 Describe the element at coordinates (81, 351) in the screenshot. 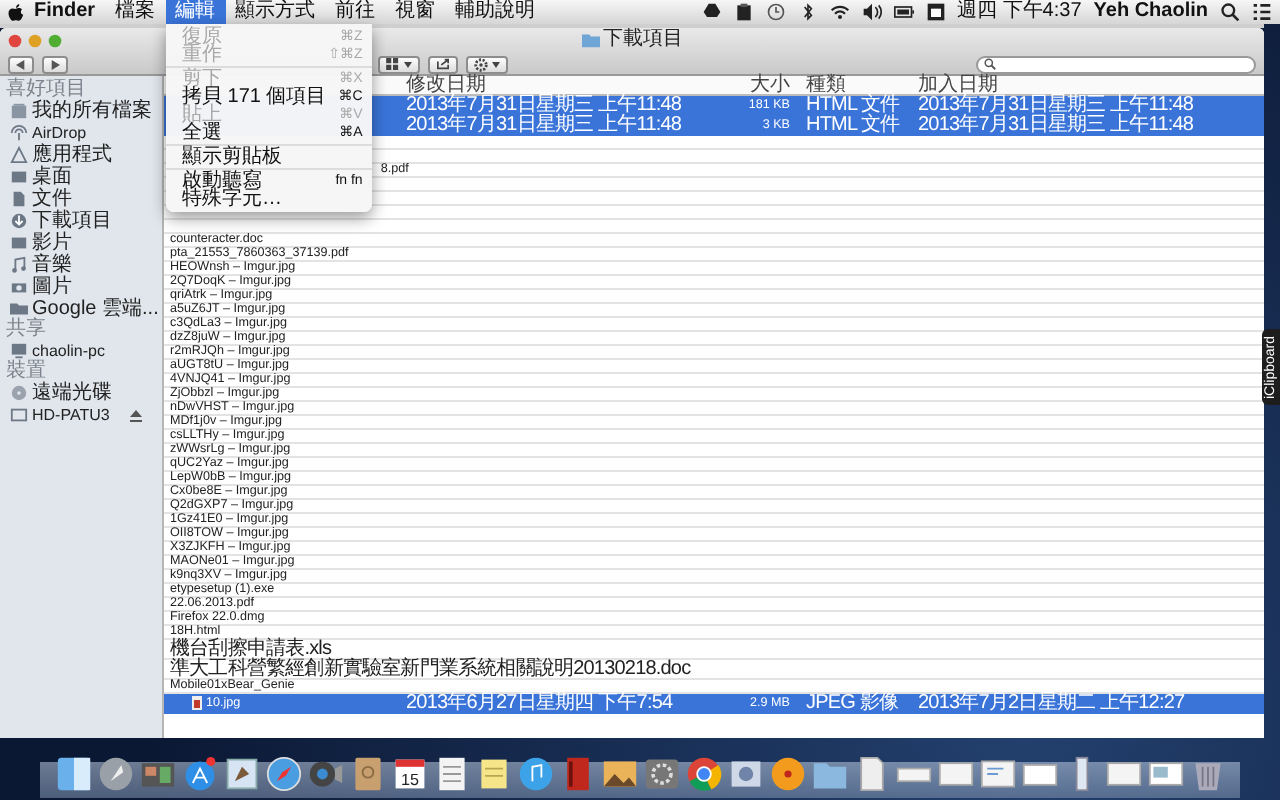

I see `sidebar-item: chaolin-pc` at that location.